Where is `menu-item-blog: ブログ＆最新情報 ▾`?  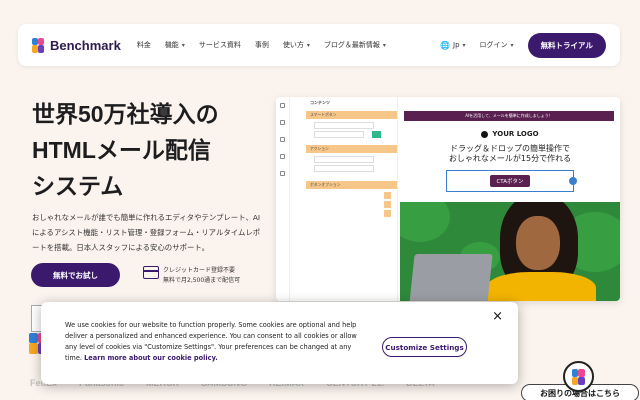
menu-item-blog: ブログ＆最新情報 ▾ is located at coordinates (355, 45).